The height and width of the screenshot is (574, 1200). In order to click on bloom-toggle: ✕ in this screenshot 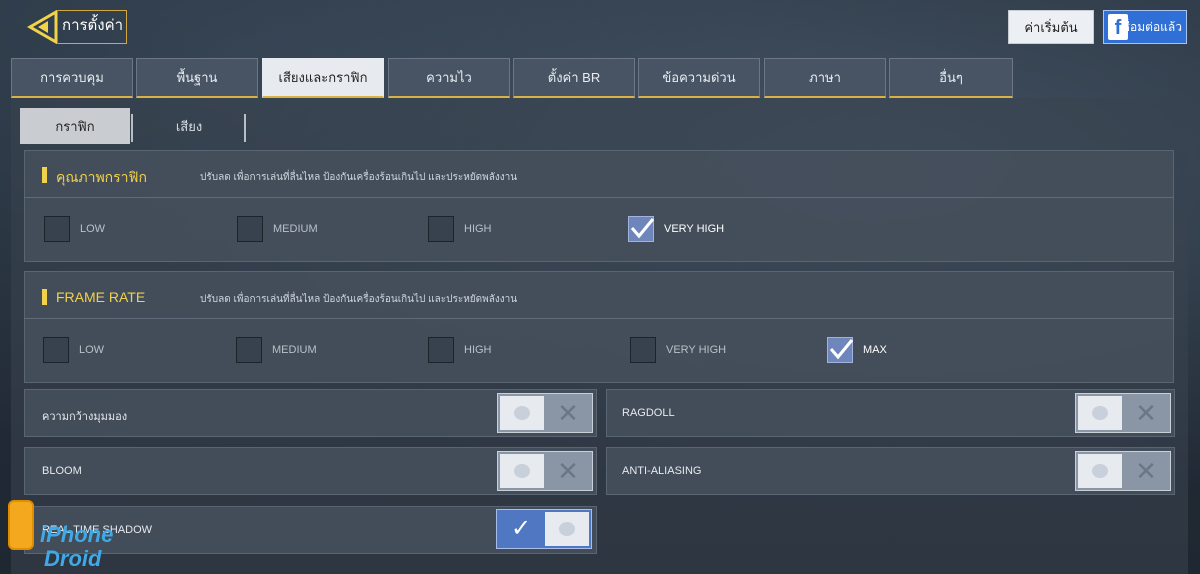, I will do `click(545, 471)`.